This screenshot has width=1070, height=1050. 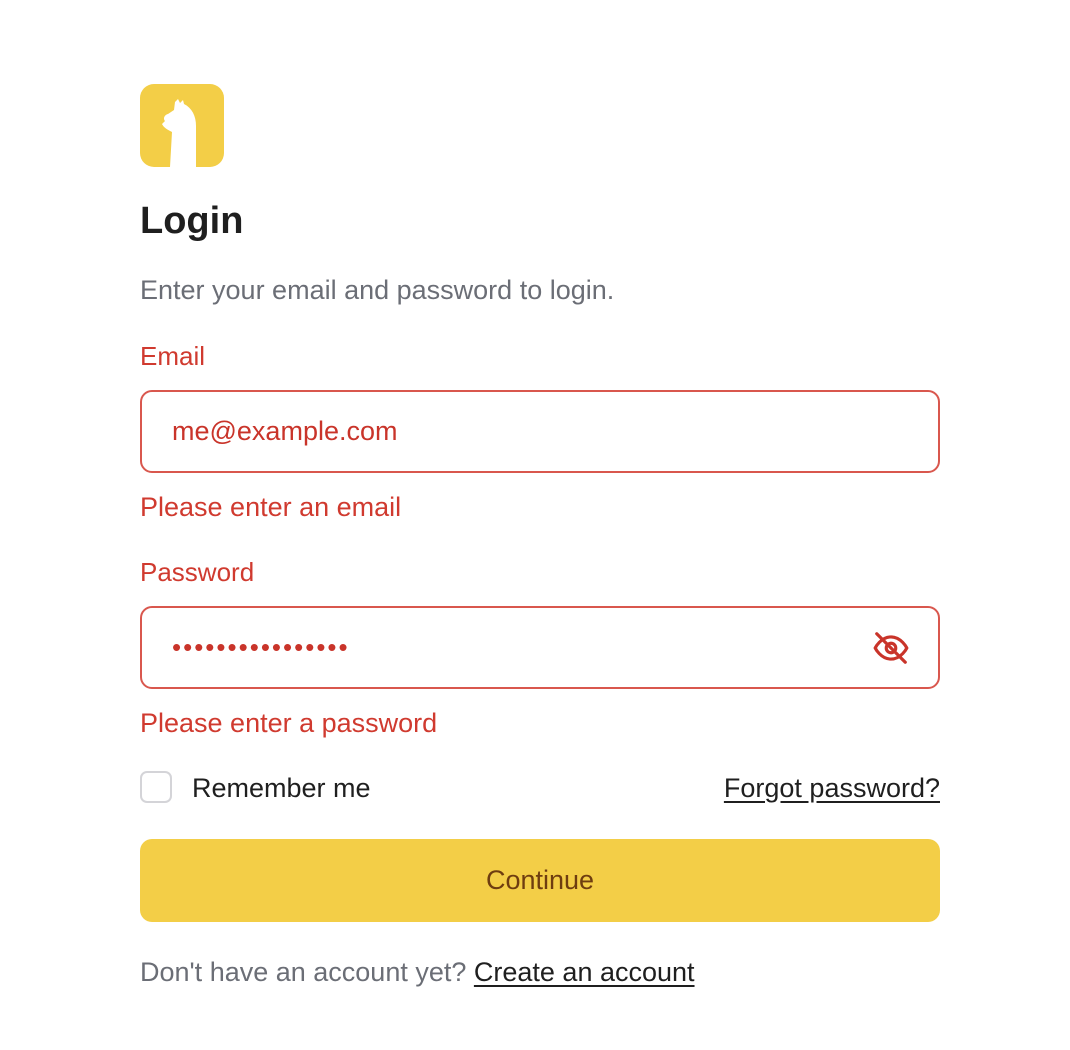 I want to click on password-error: Please enter a password, so click(x=289, y=723).